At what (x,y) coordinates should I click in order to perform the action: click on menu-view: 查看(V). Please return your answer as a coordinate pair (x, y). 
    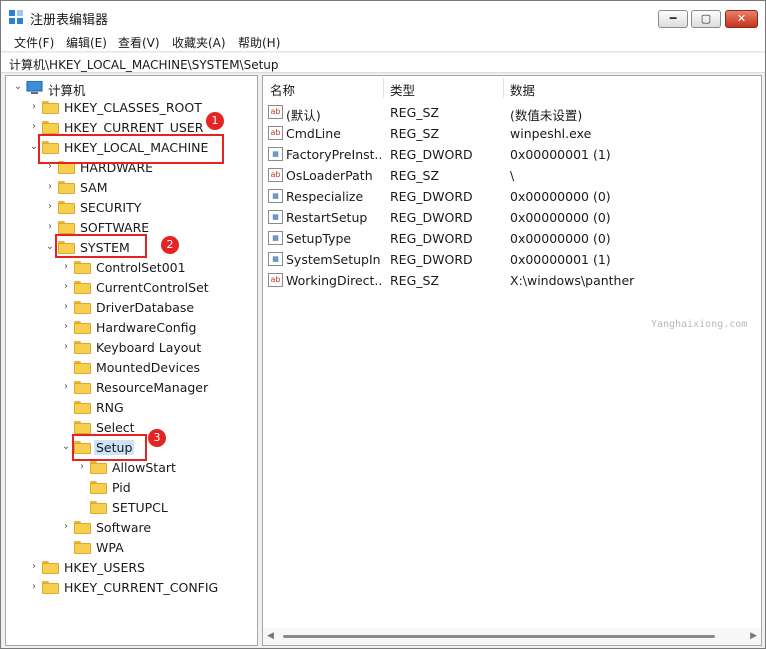
    Looking at the image, I should click on (139, 42).